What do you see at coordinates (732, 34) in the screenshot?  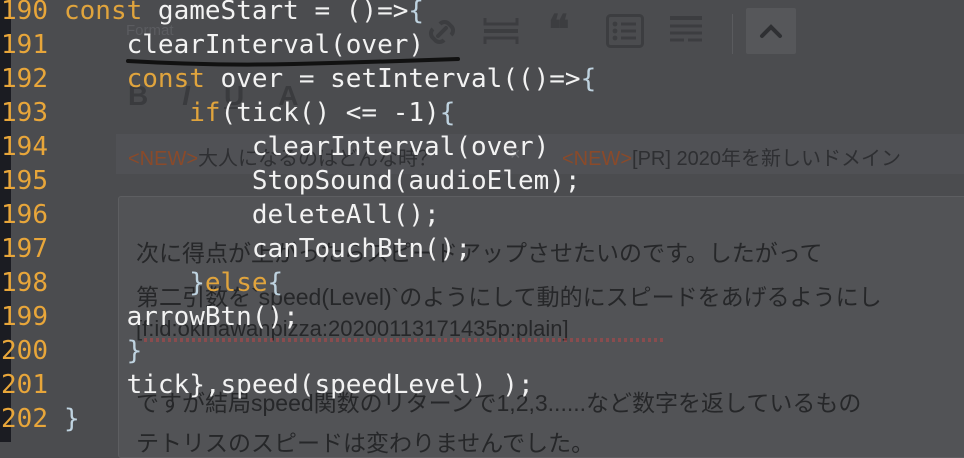 I see `toolbar-divider` at bounding box center [732, 34].